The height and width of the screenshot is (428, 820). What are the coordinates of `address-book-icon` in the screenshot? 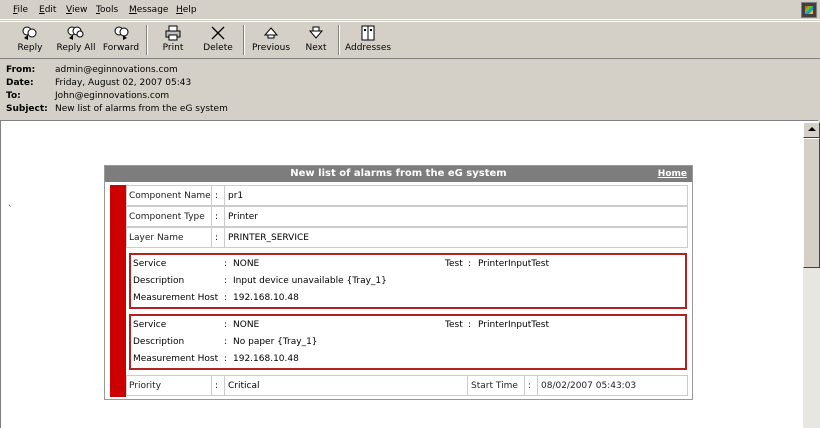 It's located at (368, 33).